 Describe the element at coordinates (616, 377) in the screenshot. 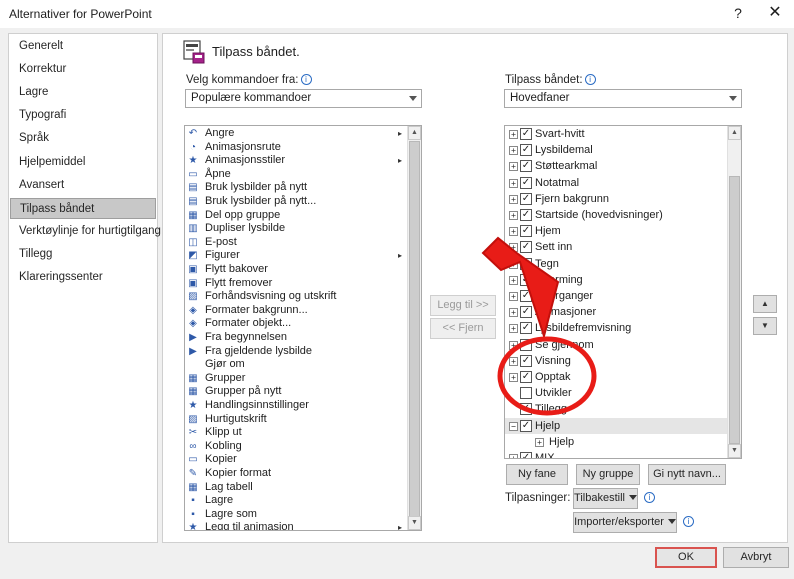

I see `tree-item: + ✓ Opptak` at that location.